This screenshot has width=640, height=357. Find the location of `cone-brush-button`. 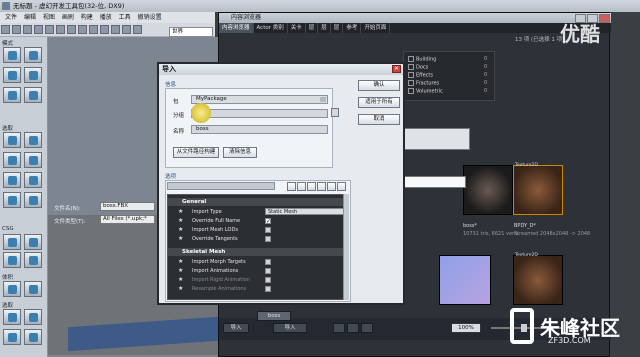

cone-brush-button is located at coordinates (33, 140).